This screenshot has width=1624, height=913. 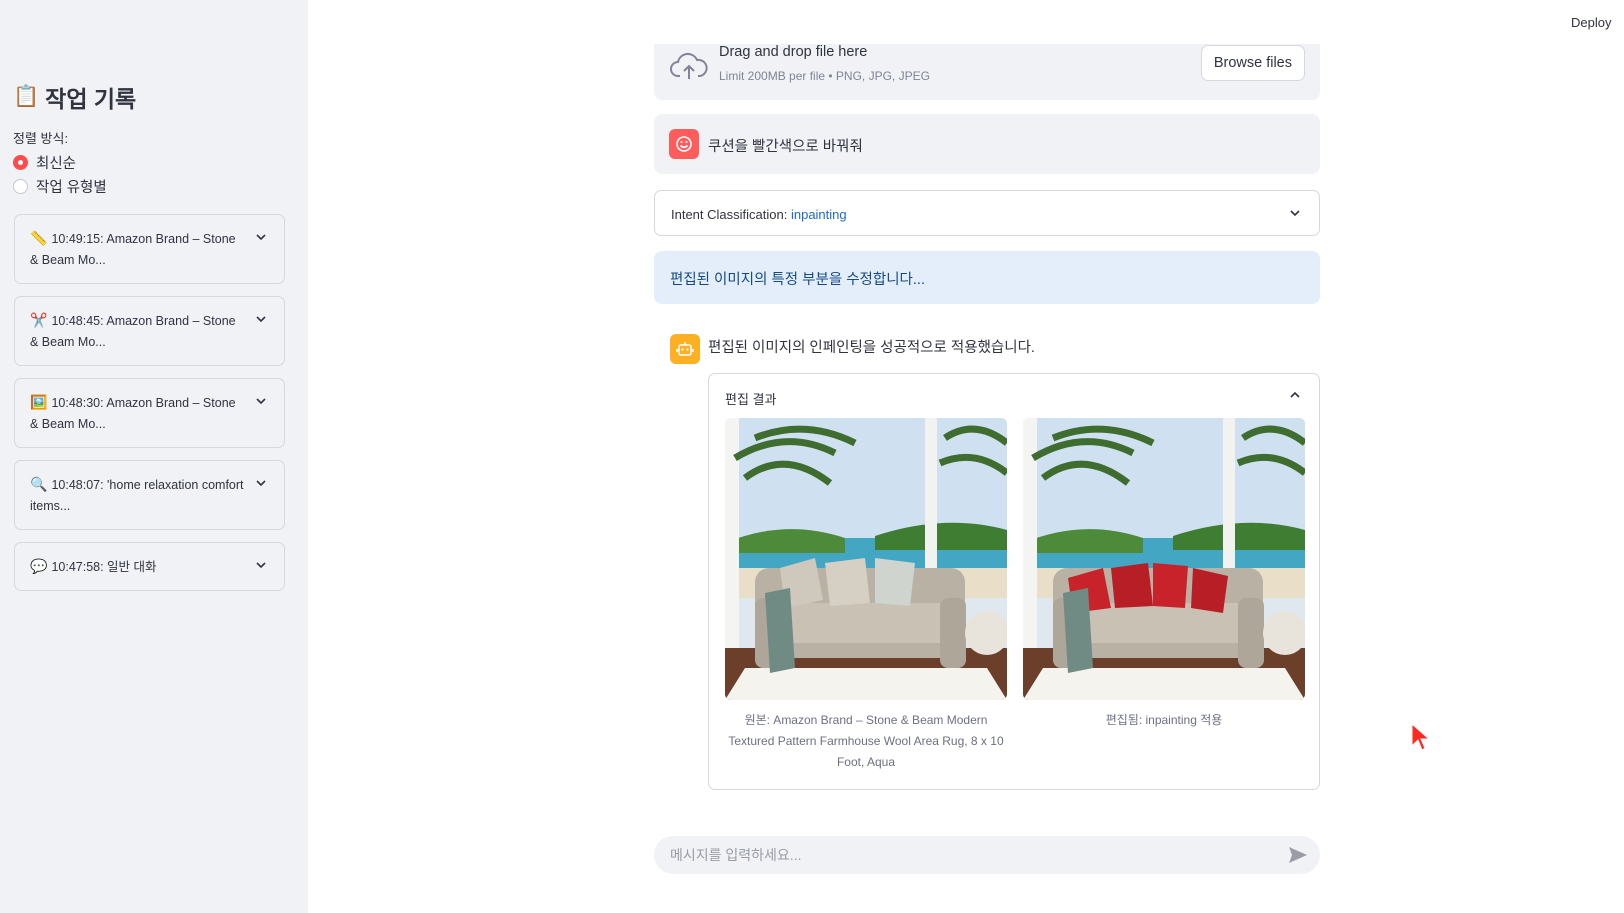 I want to click on smiley-icon, so click(x=684, y=144).